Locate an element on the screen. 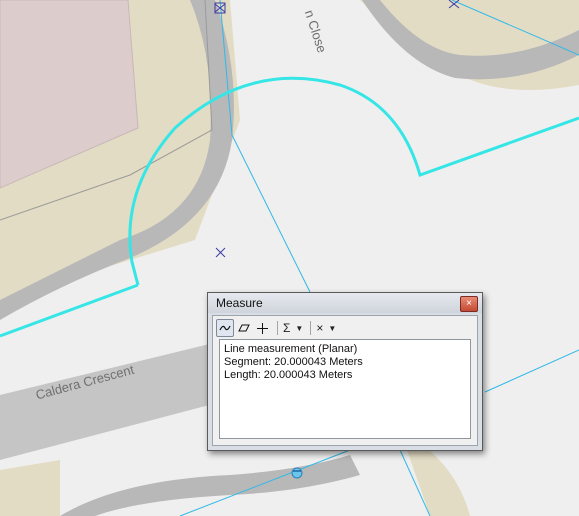  line-measure-icon is located at coordinates (225, 328).